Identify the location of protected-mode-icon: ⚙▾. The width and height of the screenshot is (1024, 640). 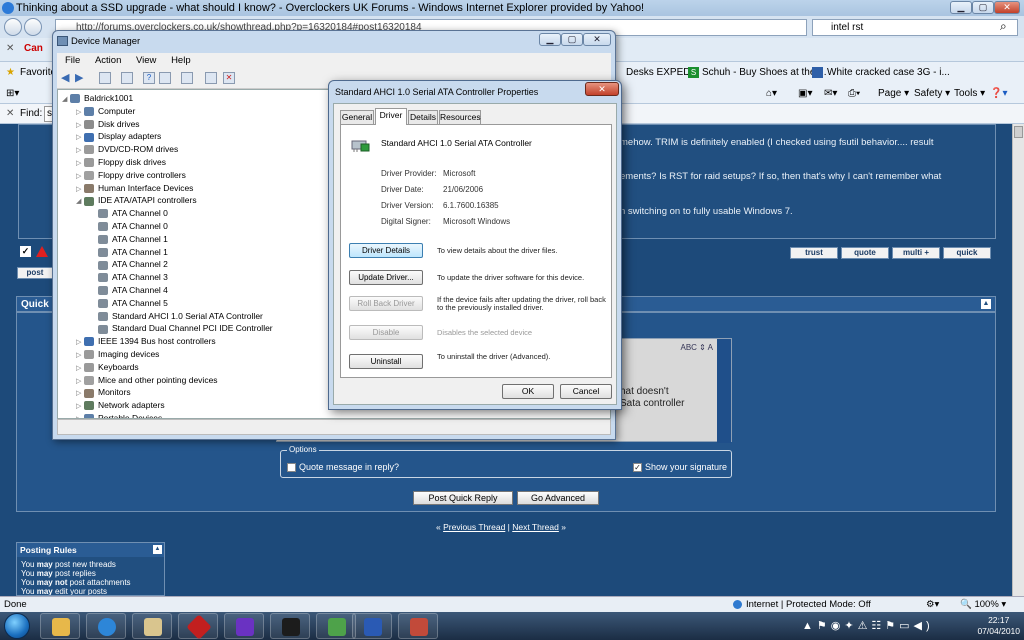
(932, 604).